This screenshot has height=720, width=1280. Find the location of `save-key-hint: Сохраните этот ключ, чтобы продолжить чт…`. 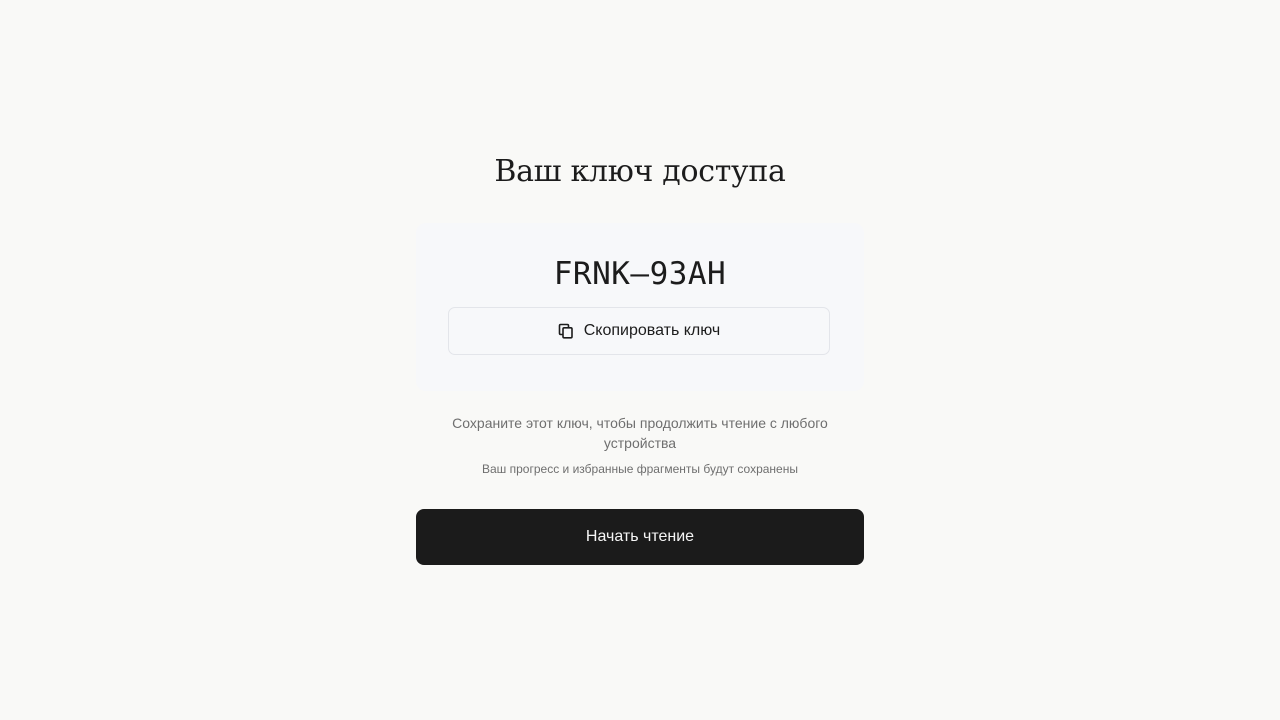

save-key-hint: Сохраните этот ключ, чтобы продолжить чт… is located at coordinates (640, 433).